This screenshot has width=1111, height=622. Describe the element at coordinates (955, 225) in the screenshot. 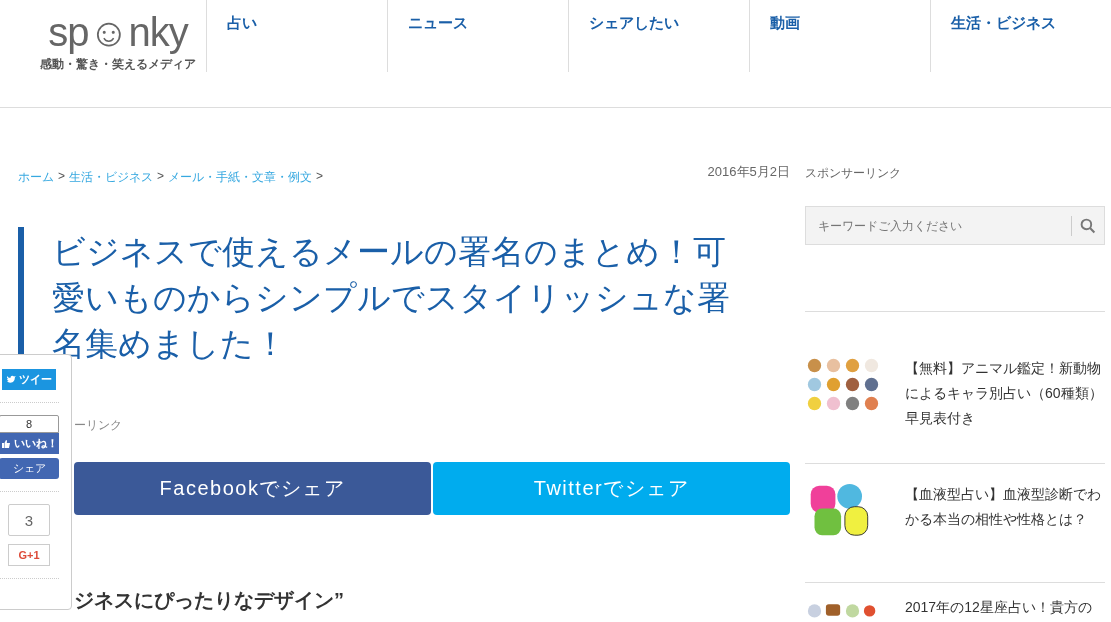

I see `search-field: キーワードご入力ください` at that location.